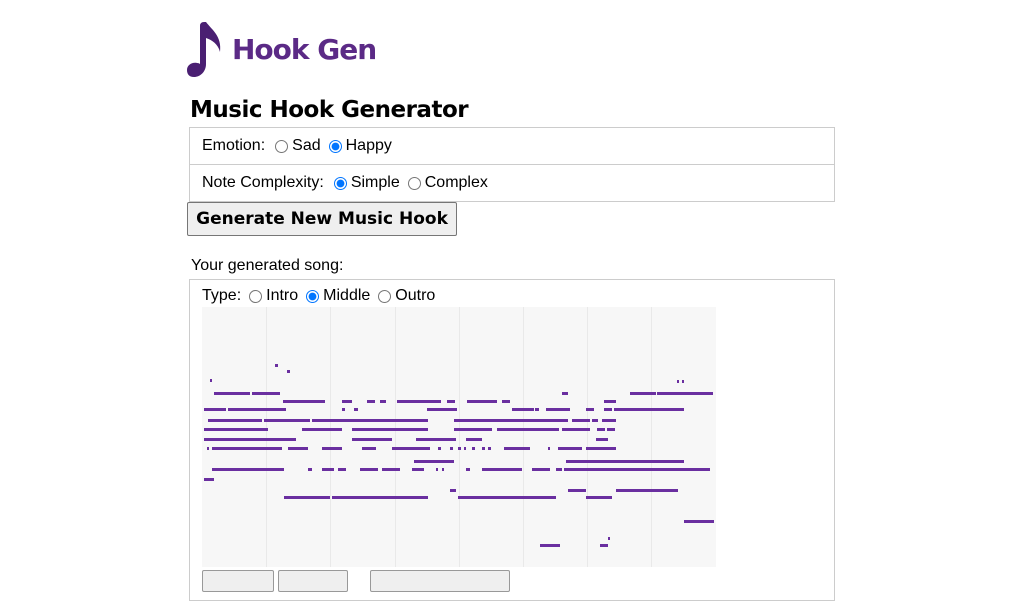 Image resolution: width=1024 pixels, height=601 pixels. Describe the element at coordinates (414, 183) in the screenshot. I see `complexity-complex-radio` at that location.